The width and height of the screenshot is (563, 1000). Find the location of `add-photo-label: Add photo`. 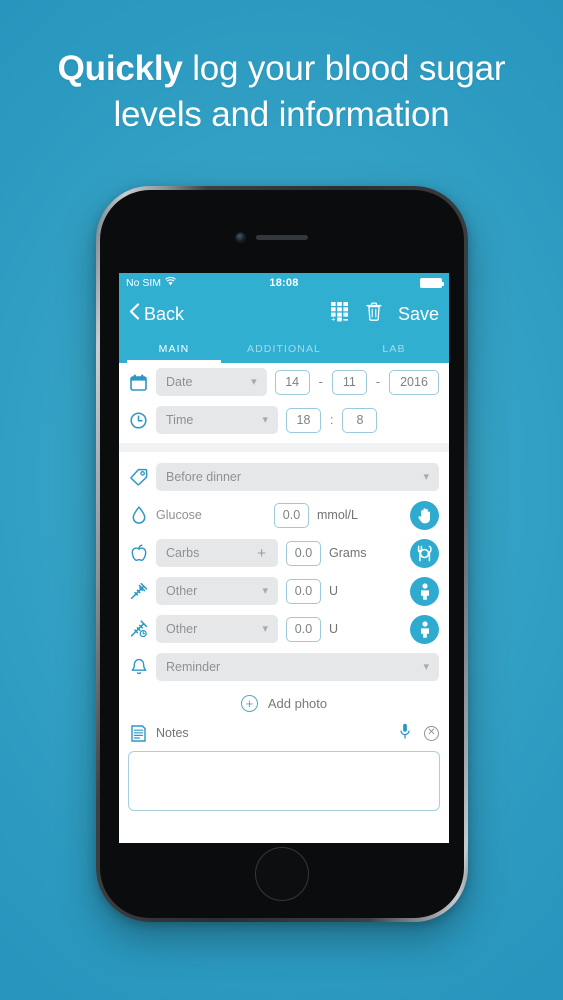

add-photo-label: Add photo is located at coordinates (297, 703).